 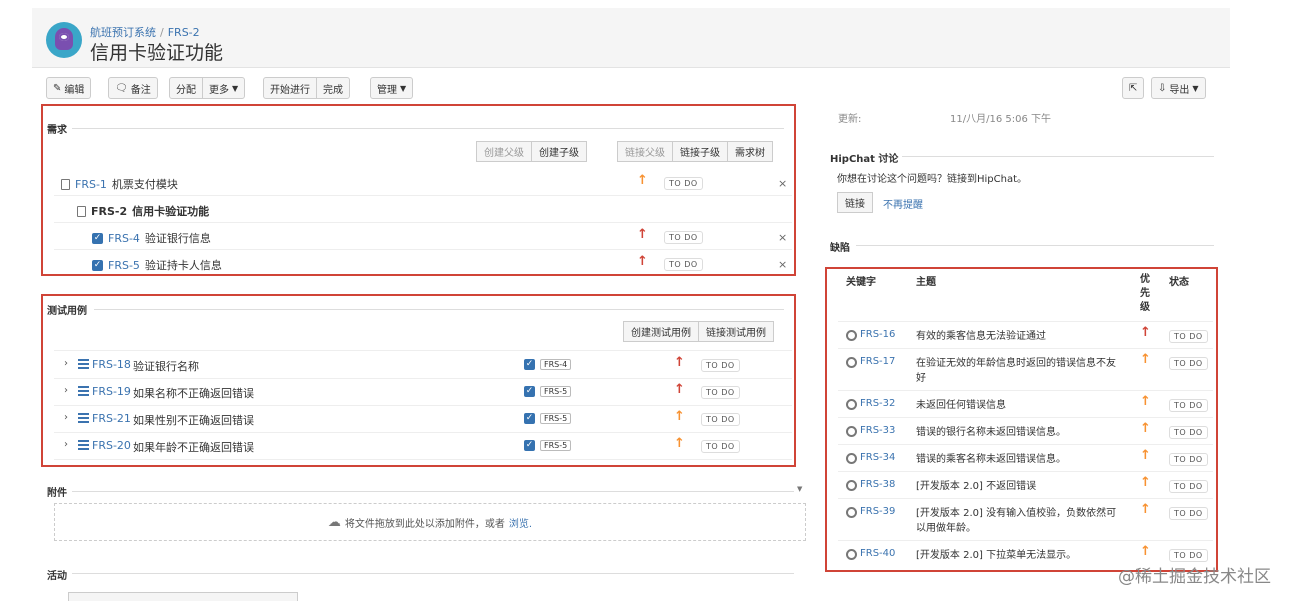 I want to click on export-group: ⇩ 导出 ▼, so click(x=1178, y=88).